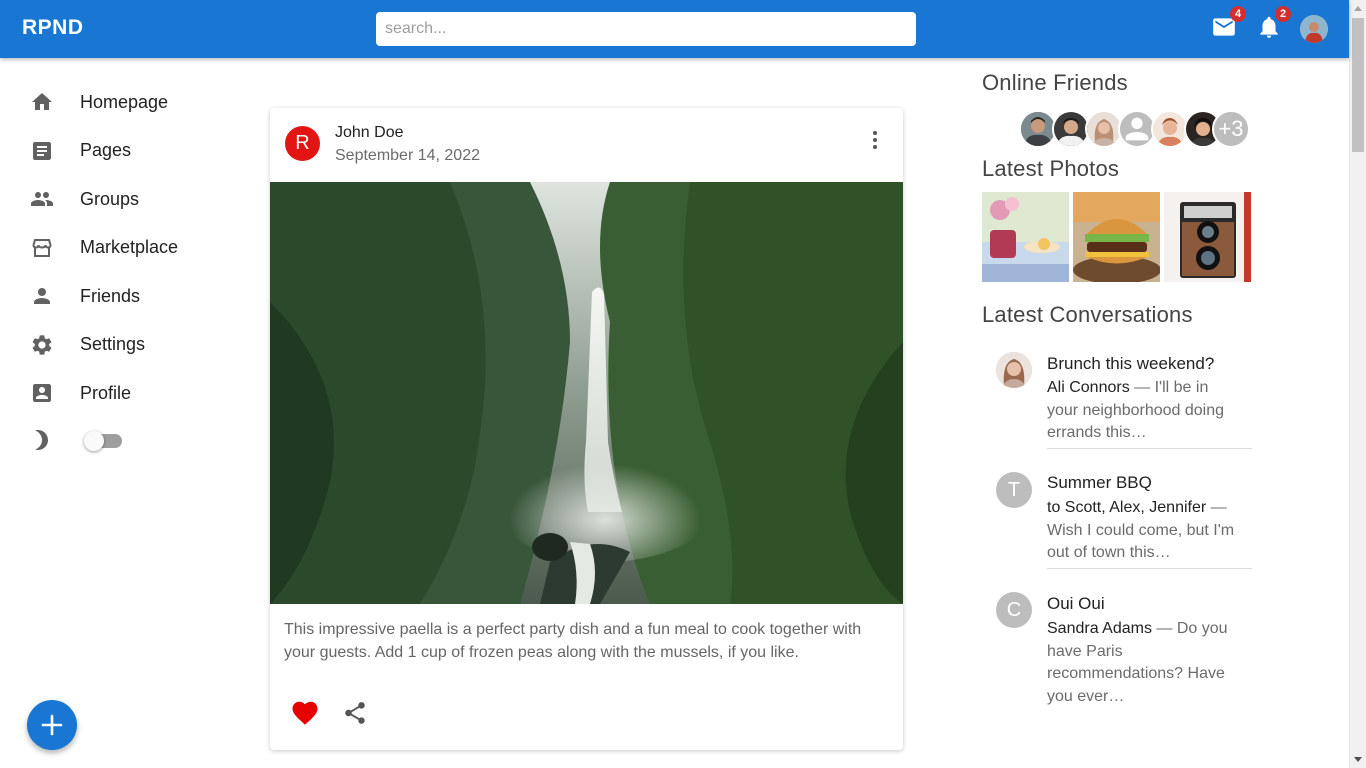 This screenshot has width=1366, height=768. Describe the element at coordinates (41, 439) in the screenshot. I see `moon-icon` at that location.